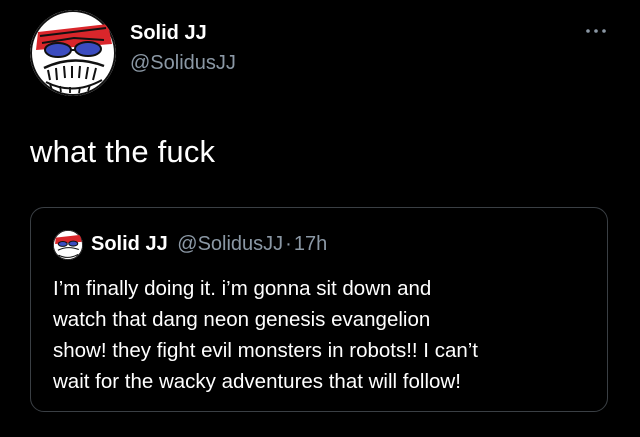  I want to click on avatar-drawing, so click(73, 53).